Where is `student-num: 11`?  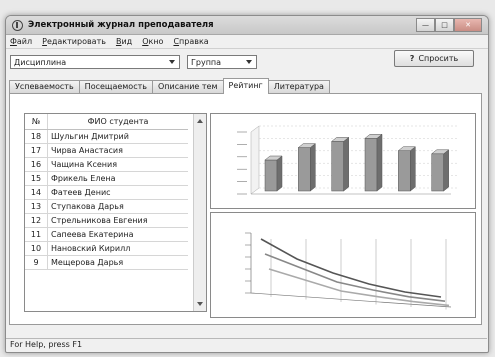 student-num: 11 is located at coordinates (36, 234).